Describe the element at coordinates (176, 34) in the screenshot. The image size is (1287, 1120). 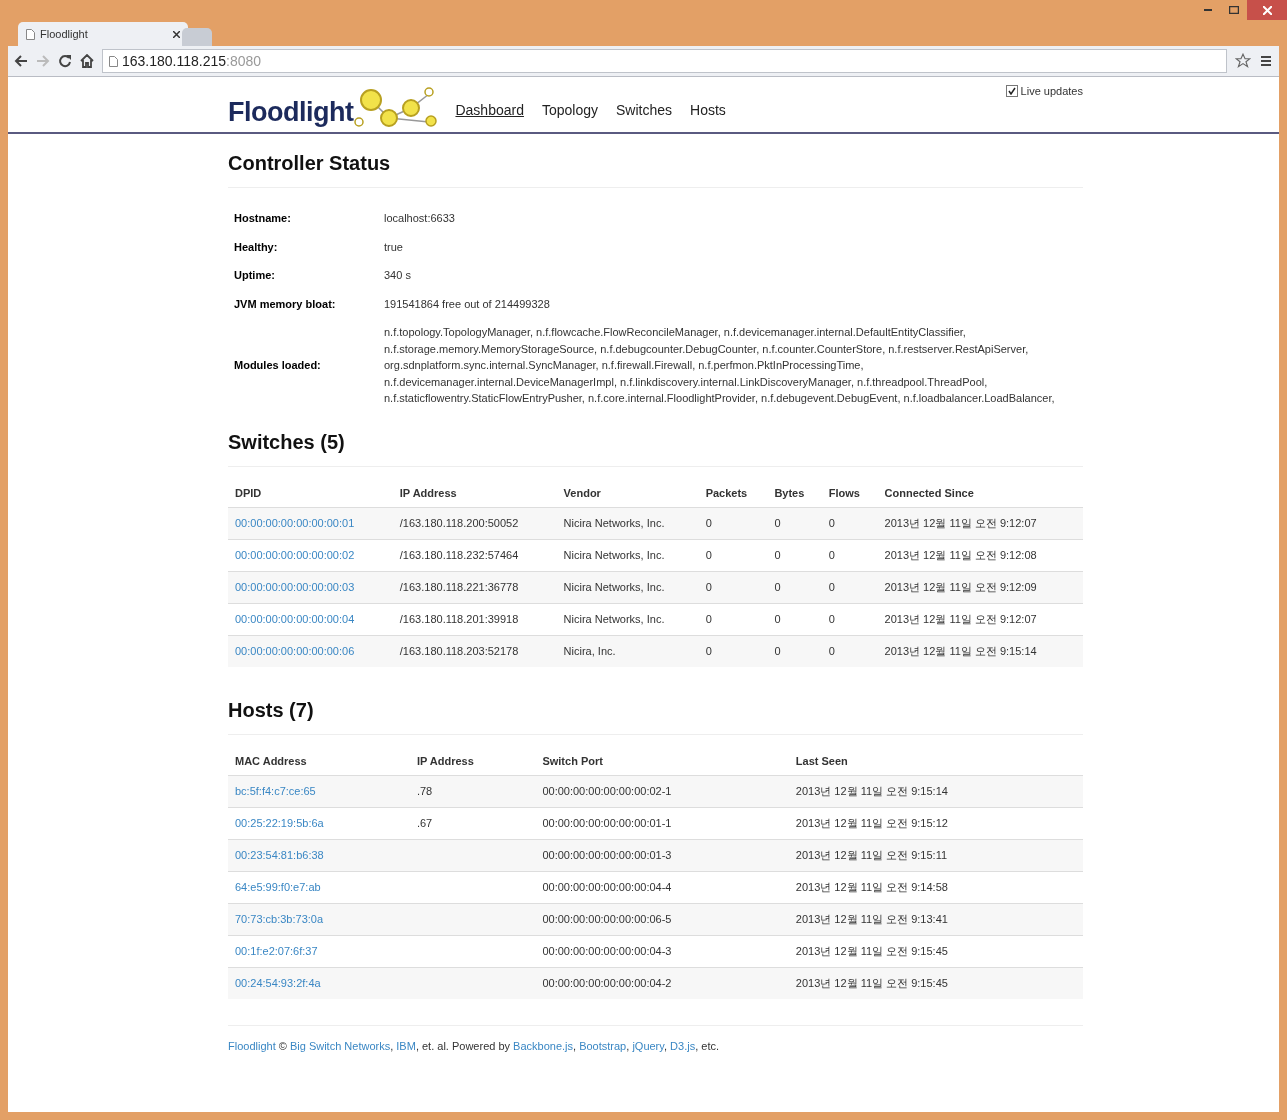
I see `close-icon` at that location.